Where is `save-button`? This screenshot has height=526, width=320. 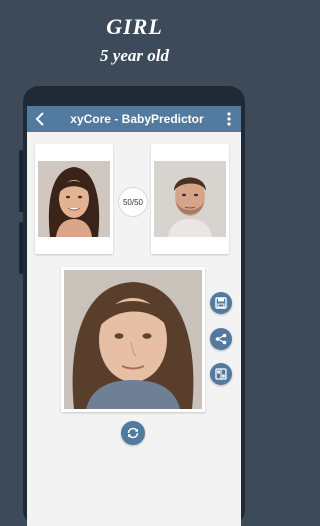 save-button is located at coordinates (221, 303).